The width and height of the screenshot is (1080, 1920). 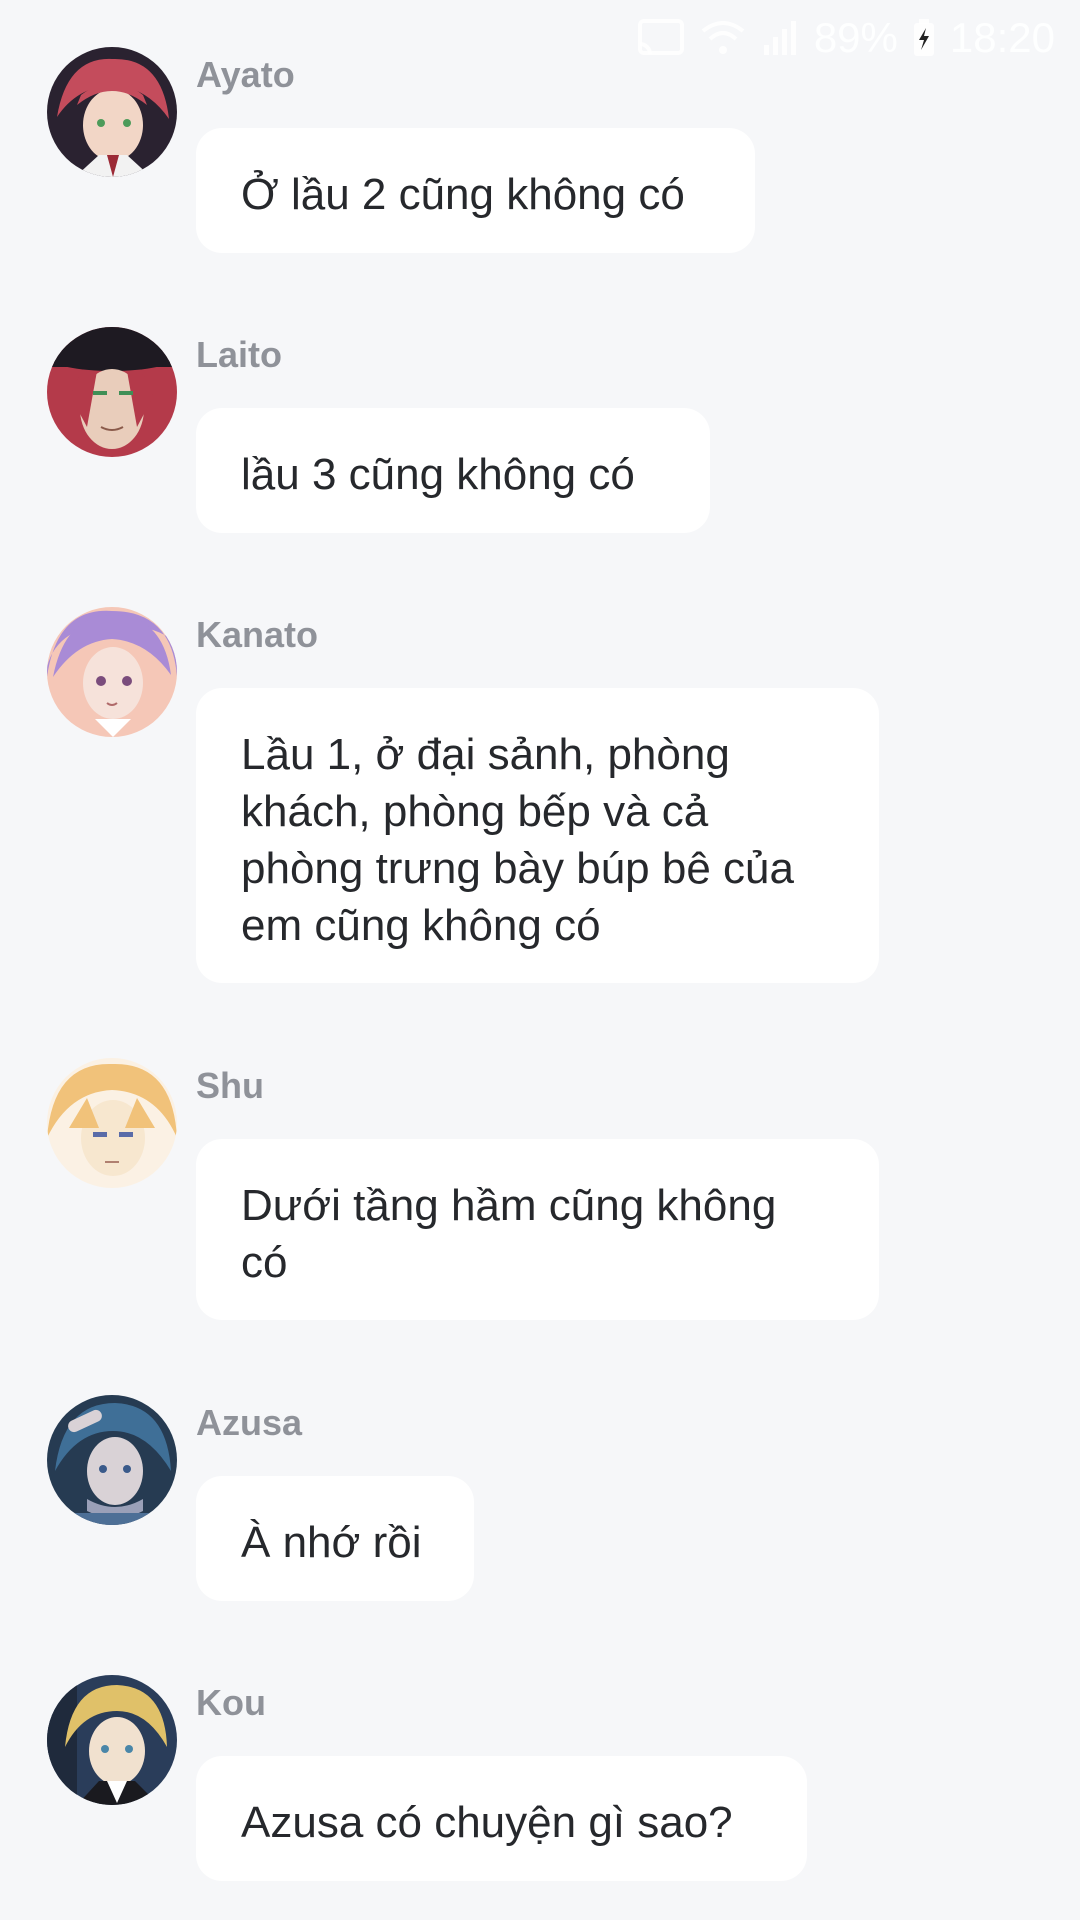 I want to click on sender-name: Azusa, so click(x=249, y=1422).